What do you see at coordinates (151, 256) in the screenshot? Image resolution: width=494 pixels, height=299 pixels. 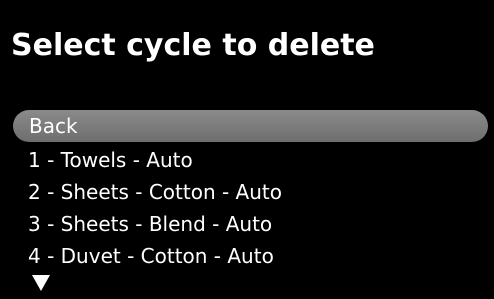 I see `cycle-item-duvet-cotton: 4 - Duvet - Cotton - Auto` at bounding box center [151, 256].